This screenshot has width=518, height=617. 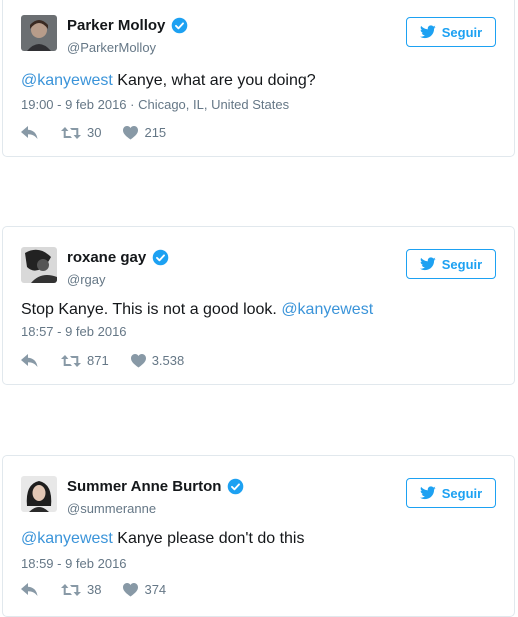 I want to click on display-name: Summer Anne Burton, so click(x=155, y=486).